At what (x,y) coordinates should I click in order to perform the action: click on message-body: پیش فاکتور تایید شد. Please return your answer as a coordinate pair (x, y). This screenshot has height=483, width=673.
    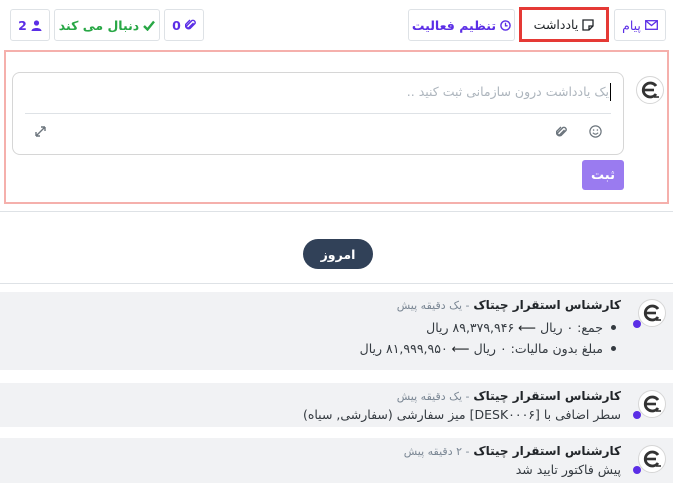
    Looking at the image, I should click on (568, 469).